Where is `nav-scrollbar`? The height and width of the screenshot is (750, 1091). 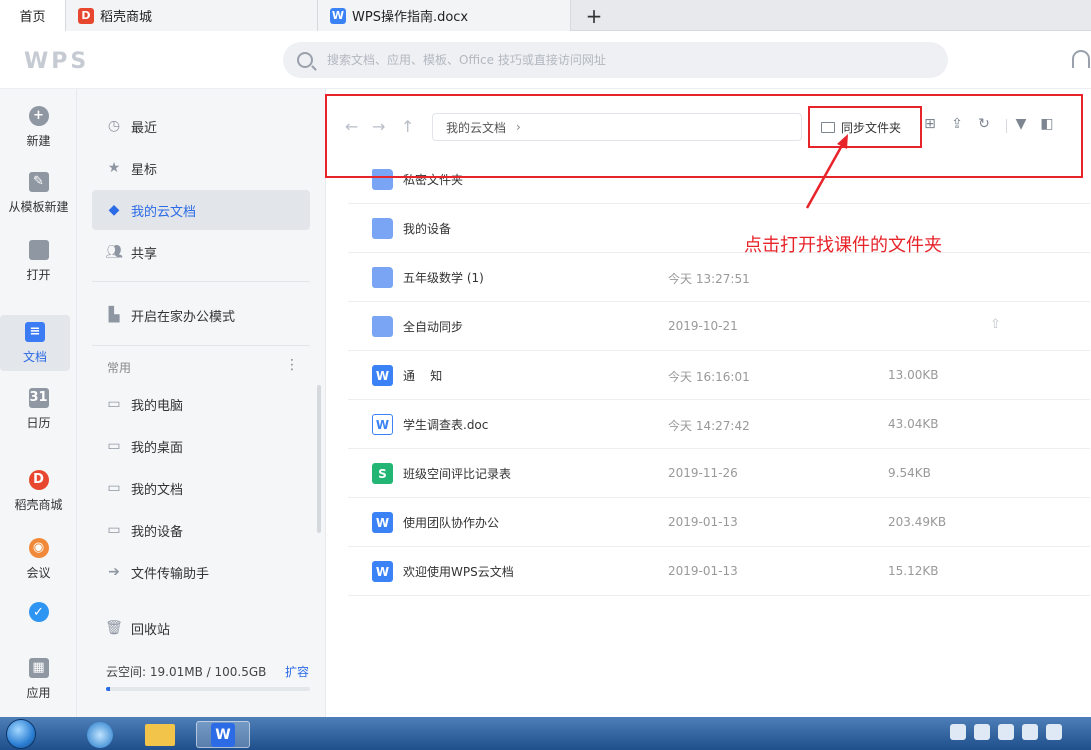
nav-scrollbar is located at coordinates (319, 459).